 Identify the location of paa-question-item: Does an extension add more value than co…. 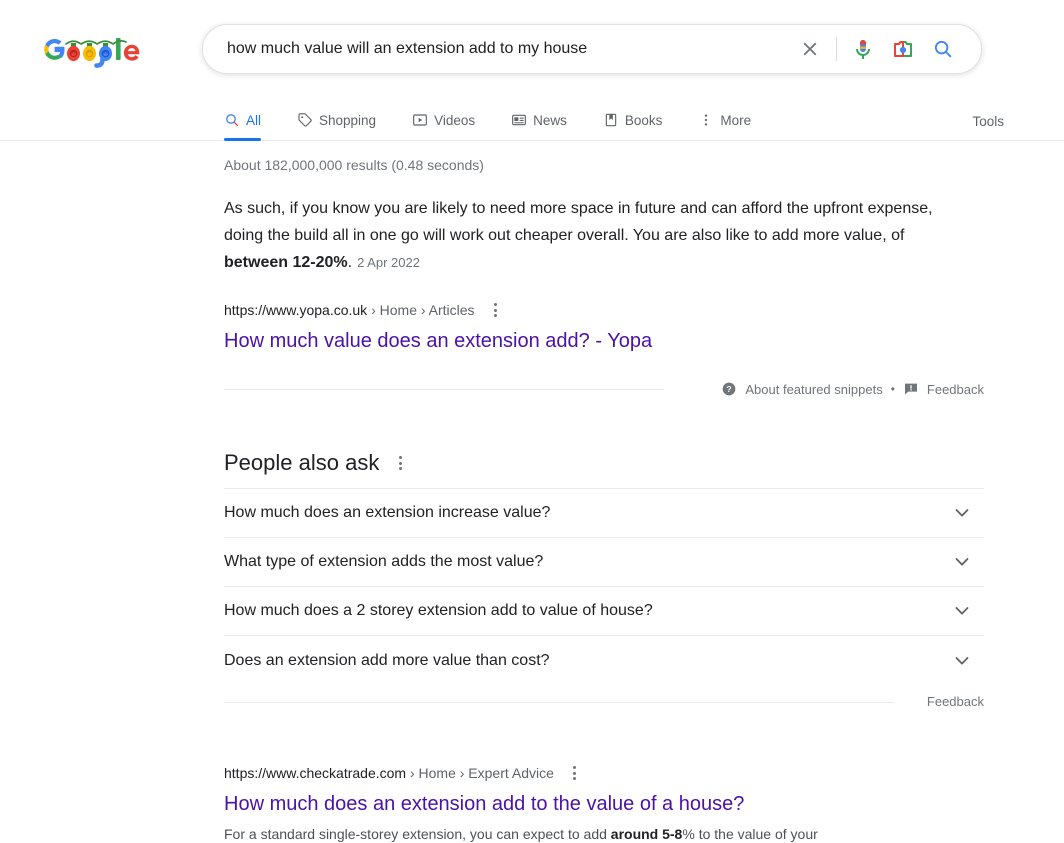
(604, 660).